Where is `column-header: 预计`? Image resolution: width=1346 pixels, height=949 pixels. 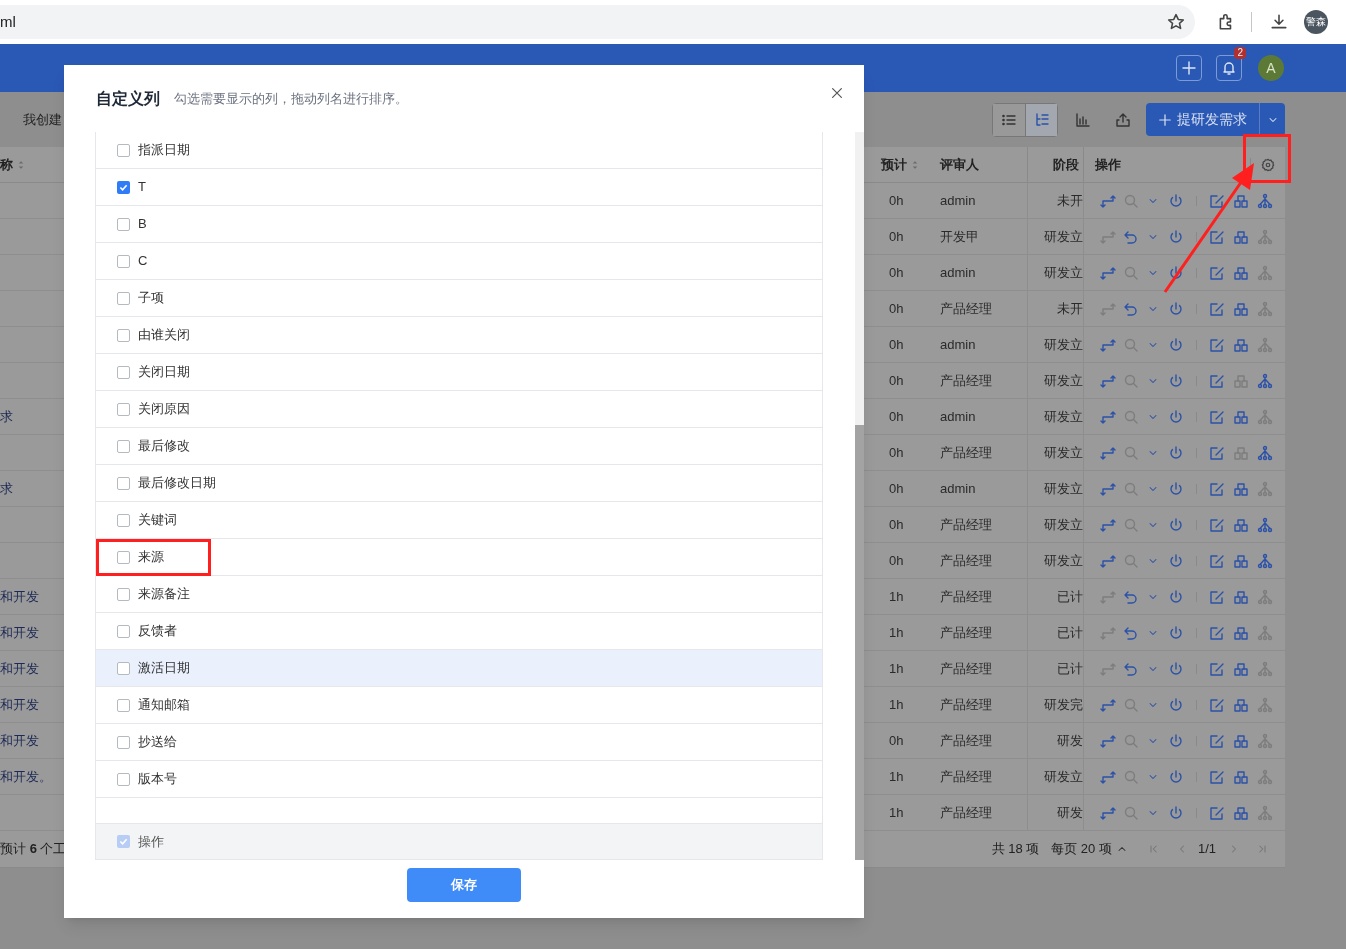
column-header: 预计 is located at coordinates (894, 164).